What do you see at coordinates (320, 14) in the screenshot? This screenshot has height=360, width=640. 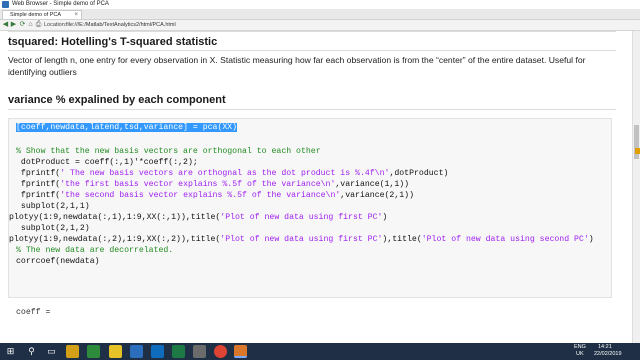 I see `tab-bar: Simple demo of PCA ×` at bounding box center [320, 14].